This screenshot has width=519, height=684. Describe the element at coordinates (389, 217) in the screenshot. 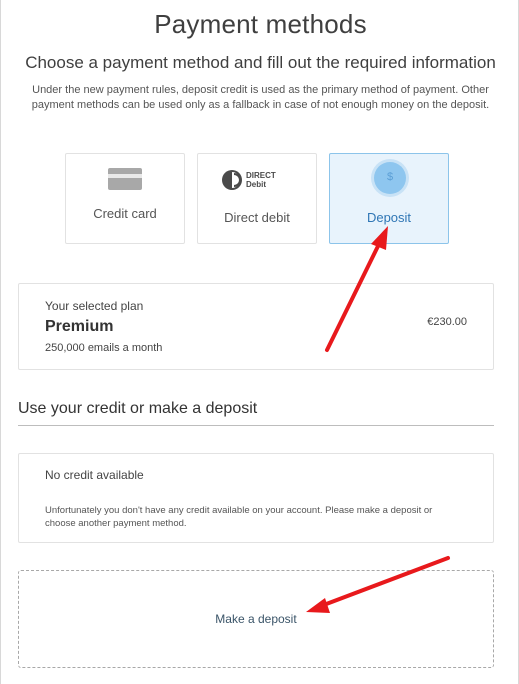

I see `deposit-label: Deposit` at that location.